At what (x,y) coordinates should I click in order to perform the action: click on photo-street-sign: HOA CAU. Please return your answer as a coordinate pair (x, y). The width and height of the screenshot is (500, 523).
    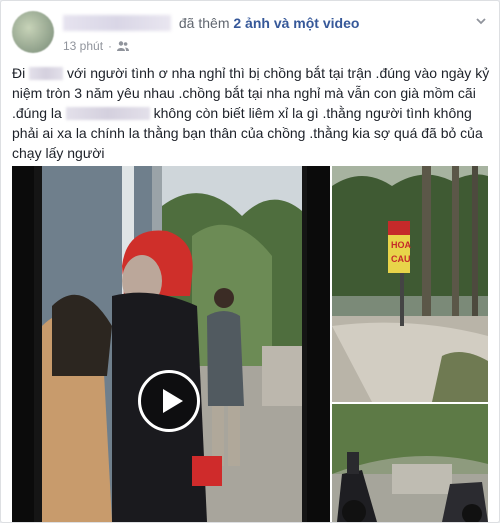
    Looking at the image, I should click on (410, 284).